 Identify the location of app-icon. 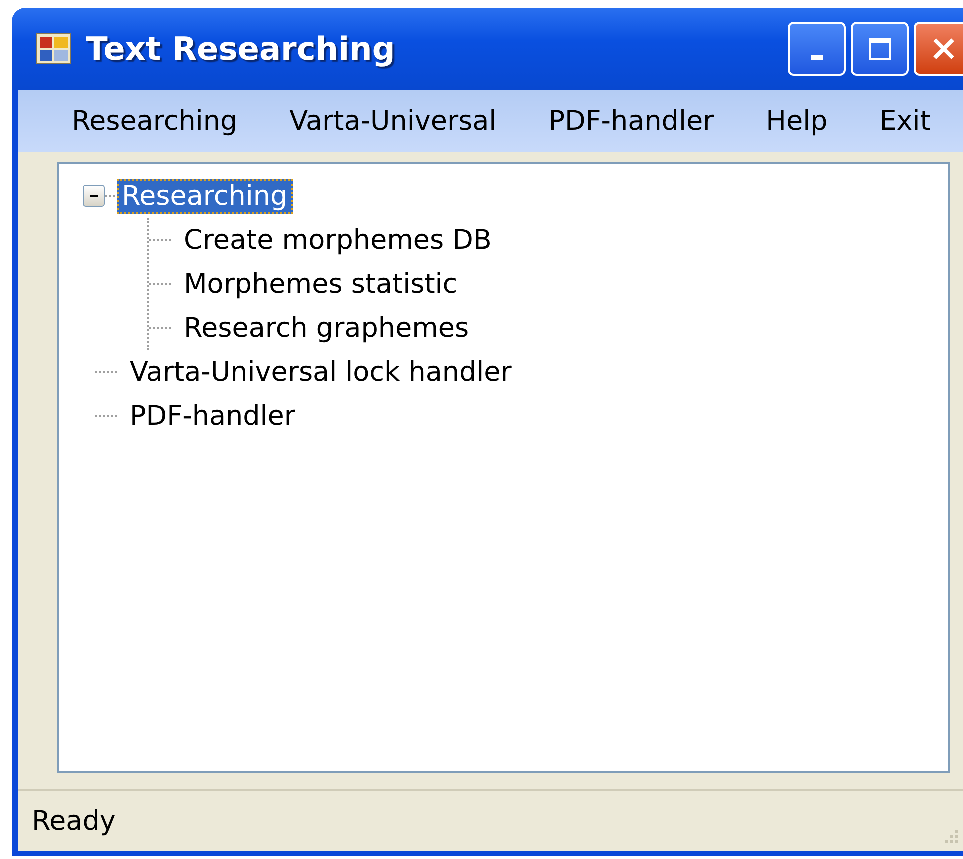
(54, 49).